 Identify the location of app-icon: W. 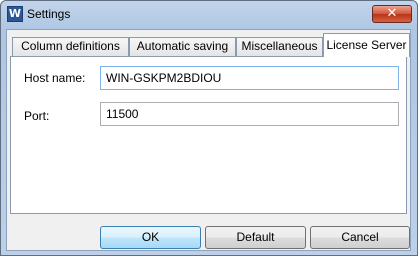
(15, 14).